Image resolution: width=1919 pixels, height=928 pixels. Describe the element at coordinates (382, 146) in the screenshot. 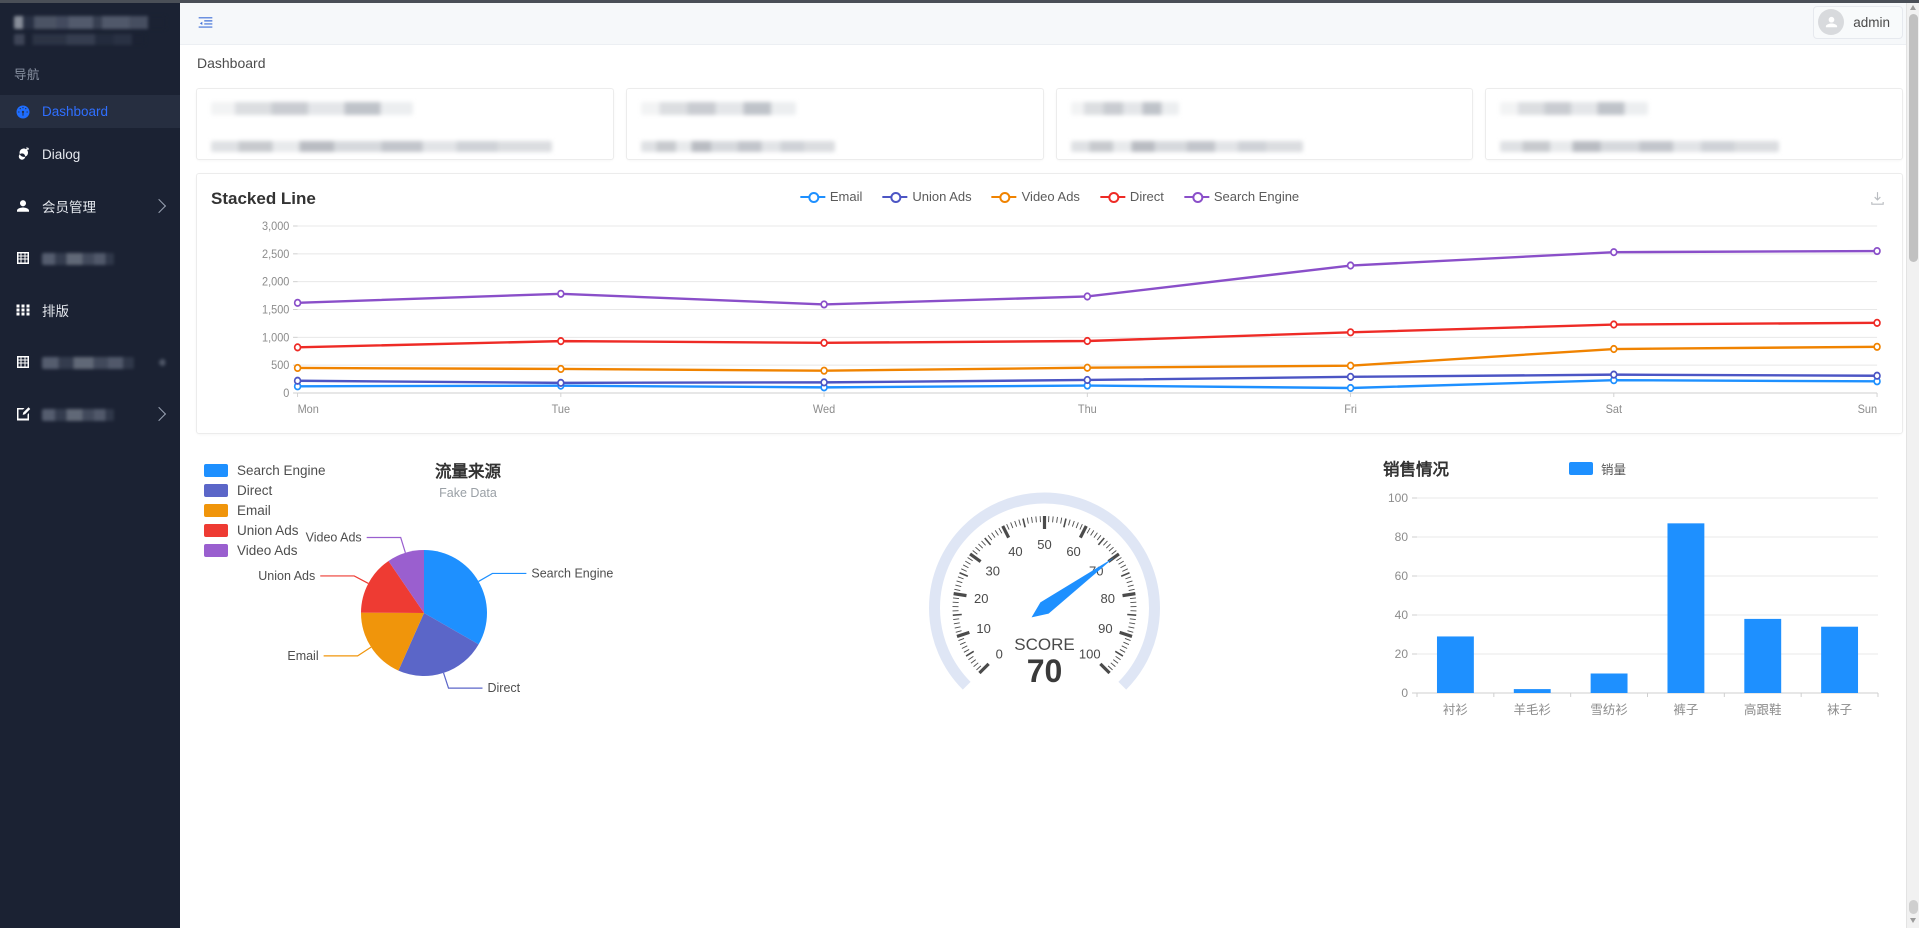

I see `stat-card-label-redacted` at that location.